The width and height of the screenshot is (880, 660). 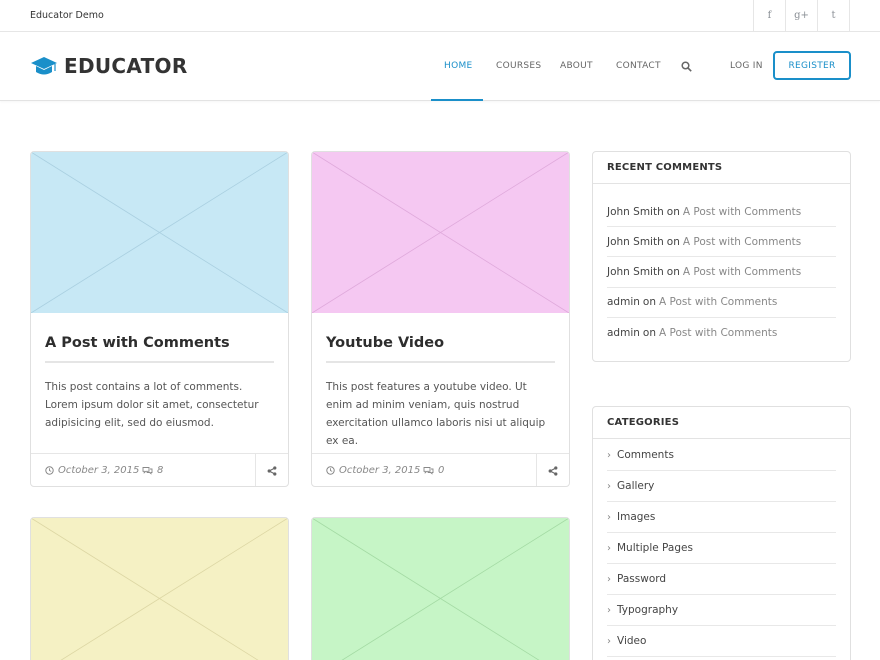 I want to click on category-label: Password, so click(x=642, y=579).